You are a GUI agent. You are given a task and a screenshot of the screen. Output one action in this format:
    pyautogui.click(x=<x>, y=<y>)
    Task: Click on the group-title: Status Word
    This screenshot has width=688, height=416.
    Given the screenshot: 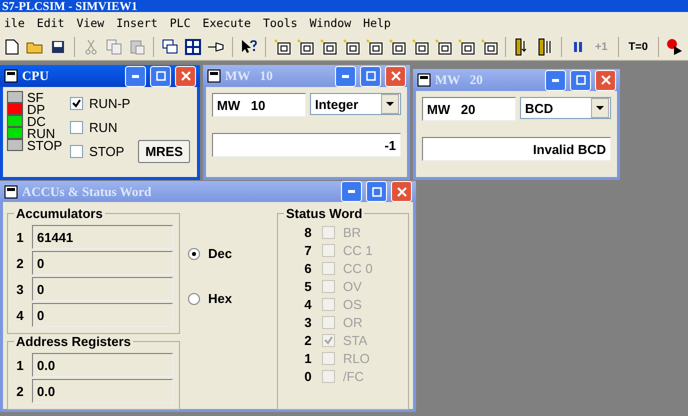 What is the action you would take?
    pyautogui.click(x=324, y=213)
    